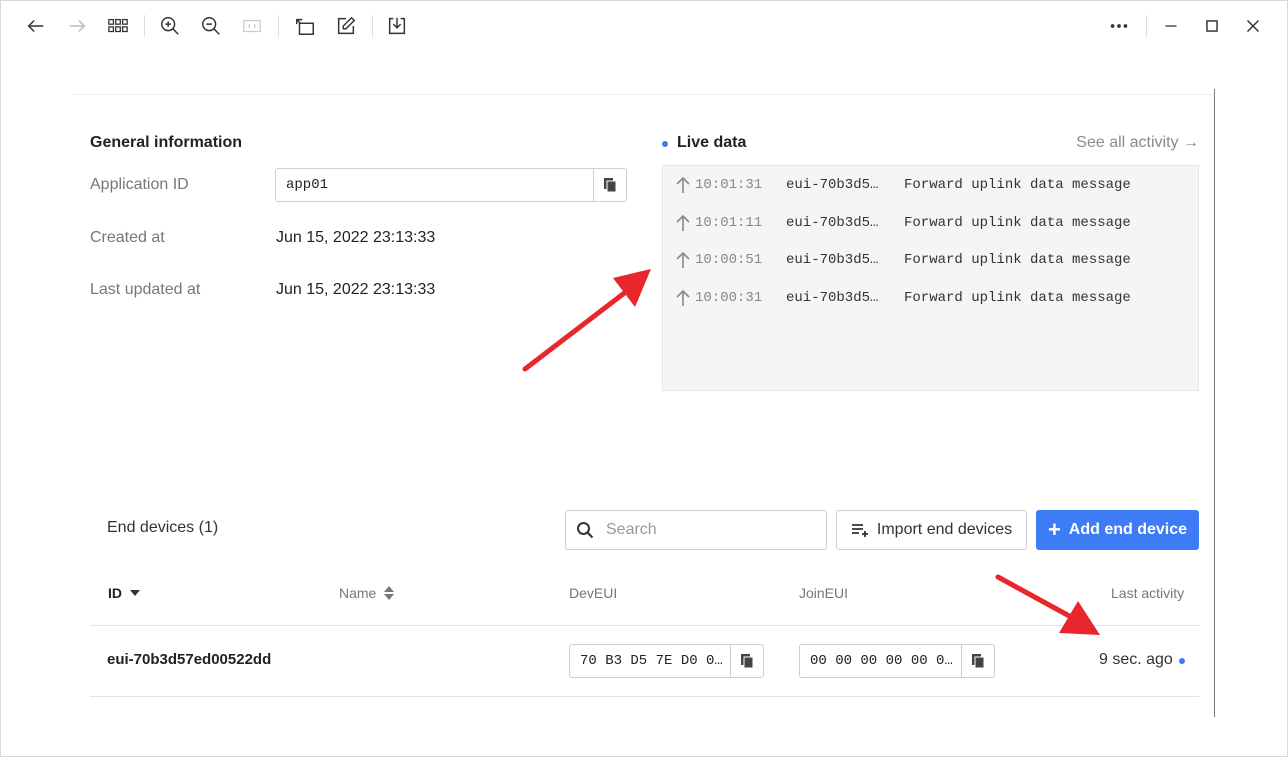  What do you see at coordinates (211, 26) in the screenshot?
I see `zoom-out-icon` at bounding box center [211, 26].